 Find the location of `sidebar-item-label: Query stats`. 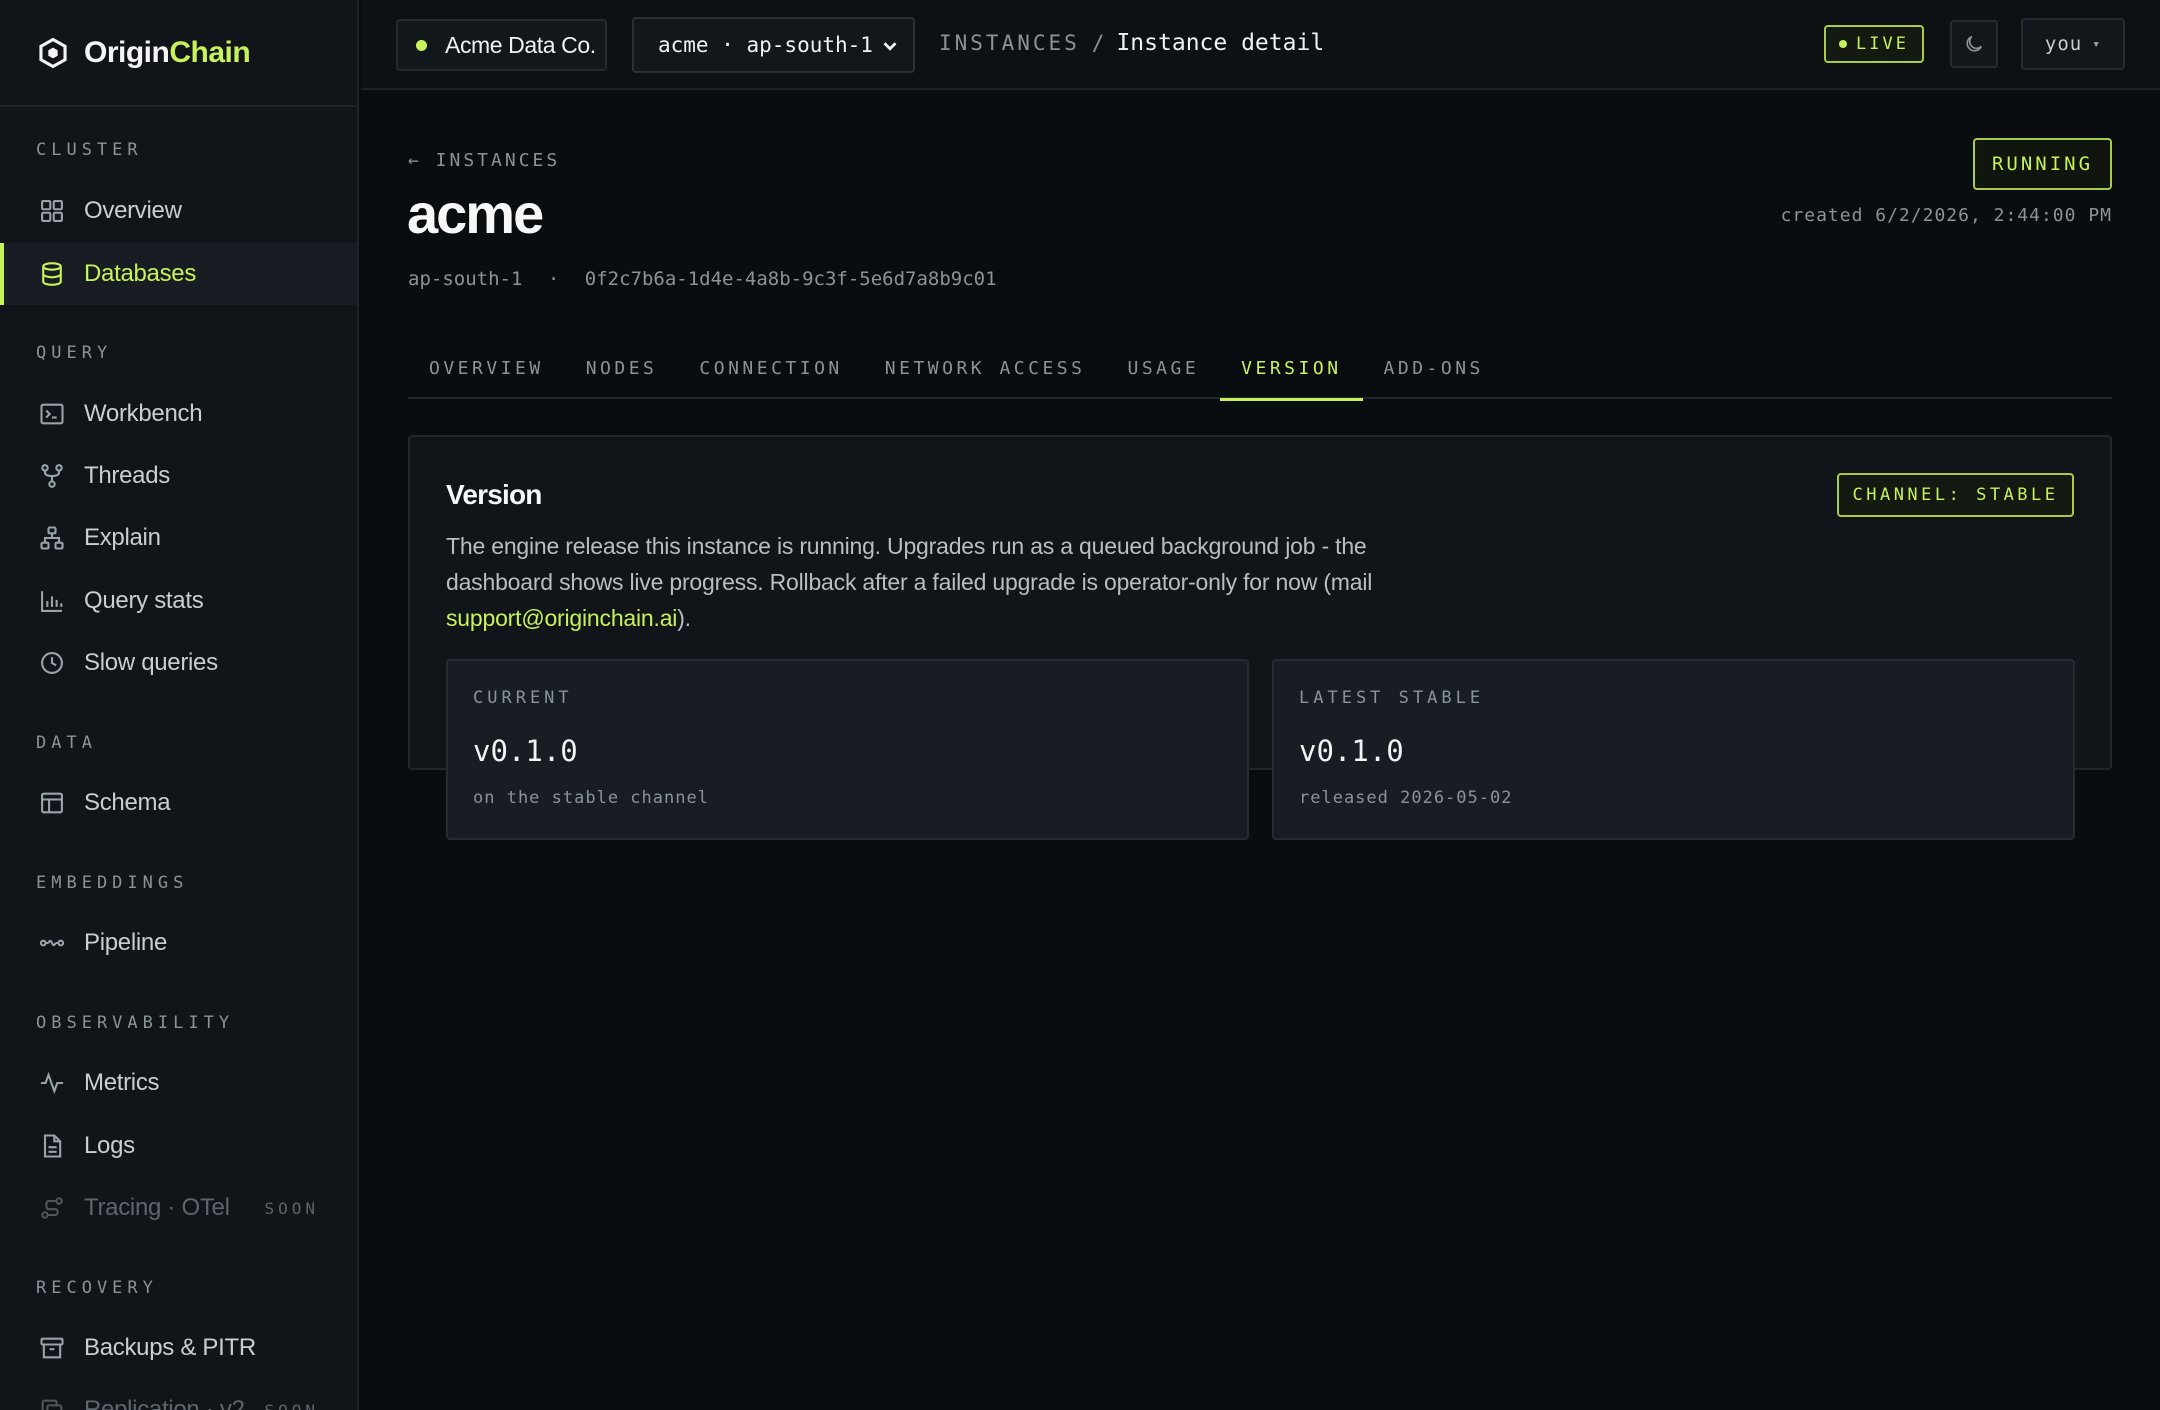

sidebar-item-label: Query stats is located at coordinates (144, 600).